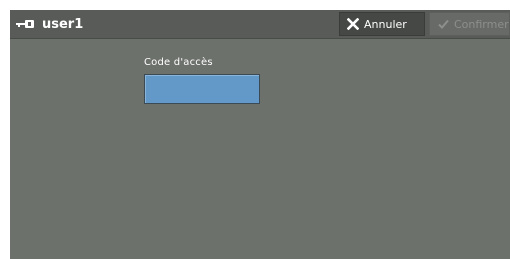 The width and height of the screenshot is (510, 259). What do you see at coordinates (29, 24) in the screenshot?
I see `key-icon` at bounding box center [29, 24].